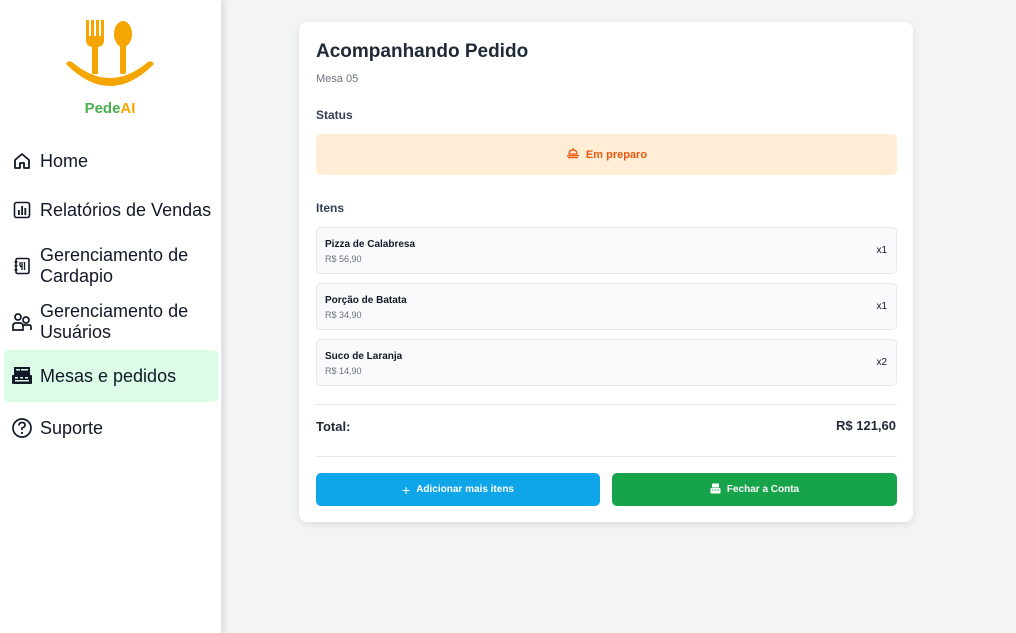  What do you see at coordinates (370, 244) in the screenshot?
I see `item-name: Pizza de Calabresa` at bounding box center [370, 244].